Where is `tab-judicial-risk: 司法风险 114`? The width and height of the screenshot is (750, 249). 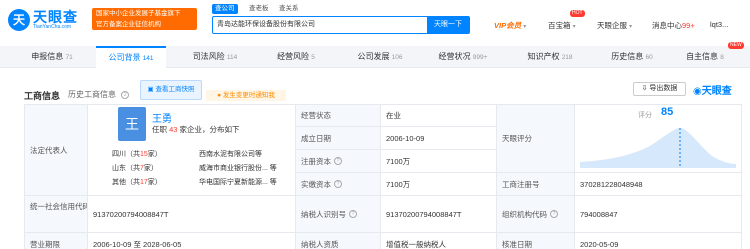
tab-judicial-risk: 司法风险 114 is located at coordinates (215, 57).